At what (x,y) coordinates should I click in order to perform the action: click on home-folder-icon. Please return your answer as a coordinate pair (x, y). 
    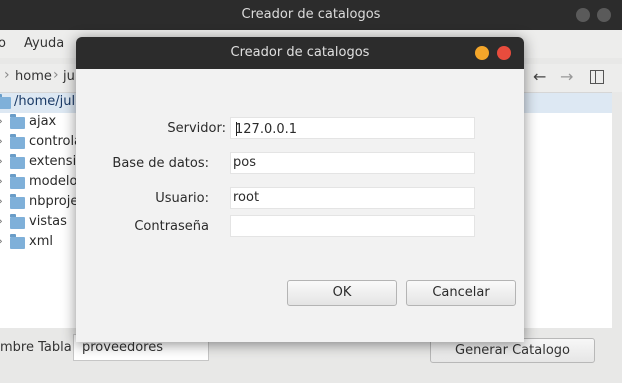
    Looking at the image, I should click on (5, 101).